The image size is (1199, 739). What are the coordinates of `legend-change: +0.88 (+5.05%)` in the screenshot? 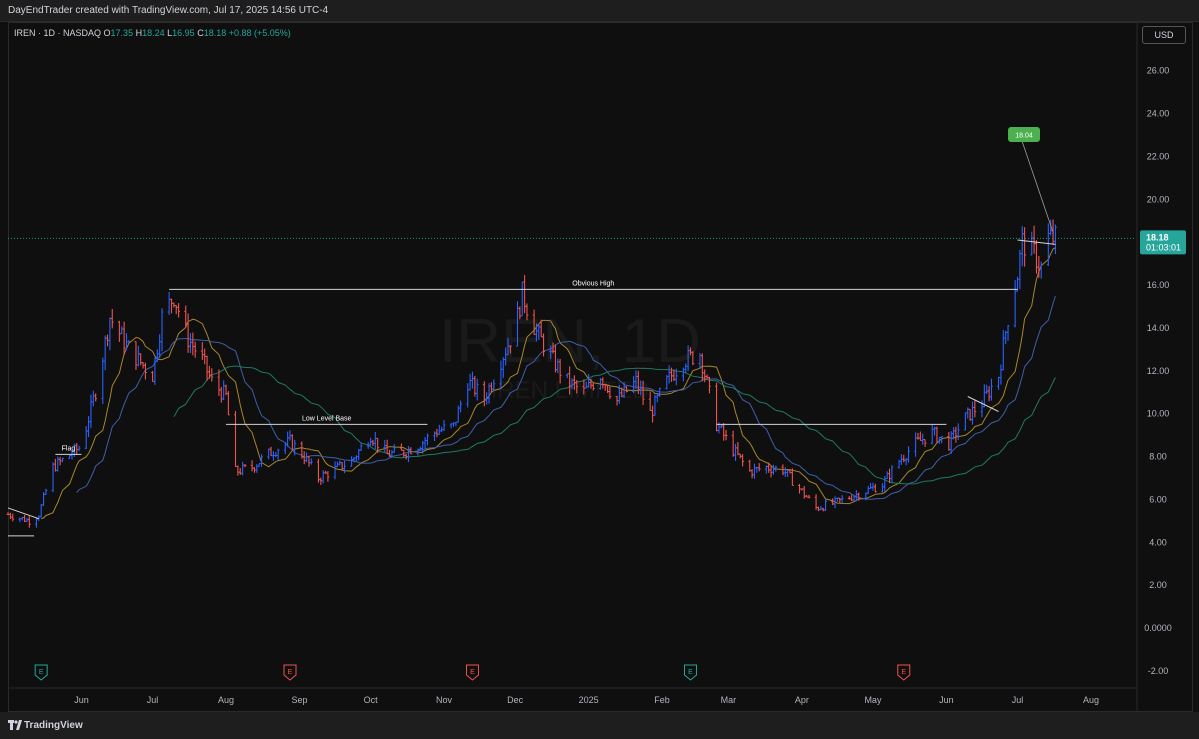 It's located at (259, 33).